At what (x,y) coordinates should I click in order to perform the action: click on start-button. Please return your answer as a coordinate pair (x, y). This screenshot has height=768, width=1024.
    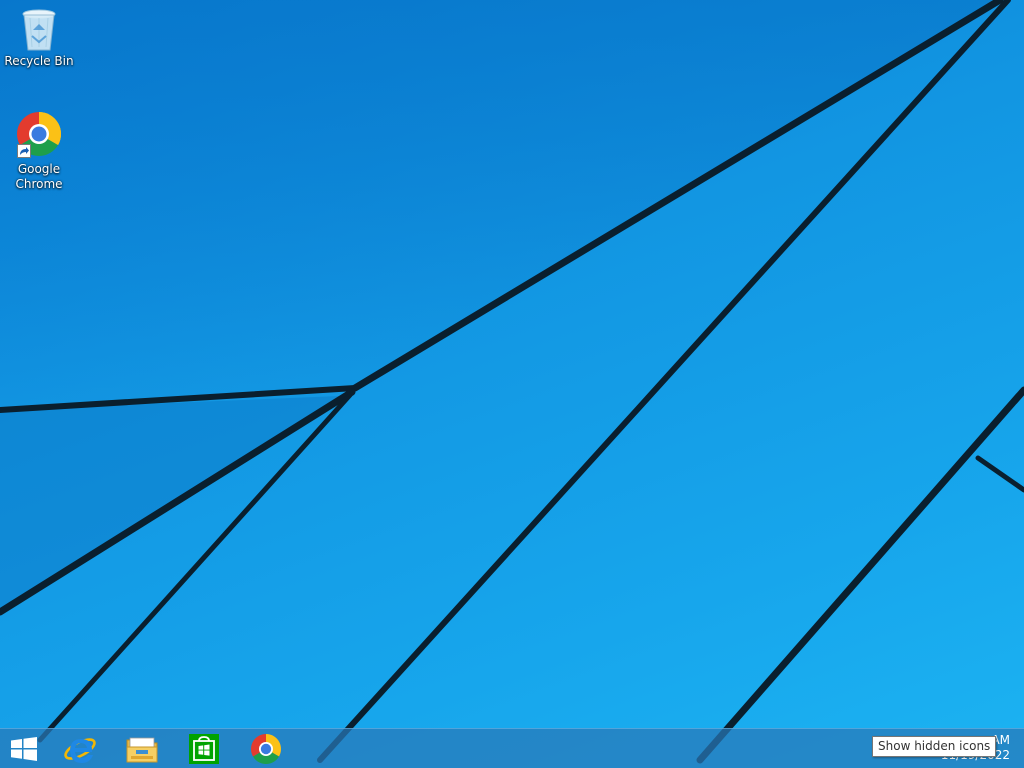
    Looking at the image, I should click on (24, 748).